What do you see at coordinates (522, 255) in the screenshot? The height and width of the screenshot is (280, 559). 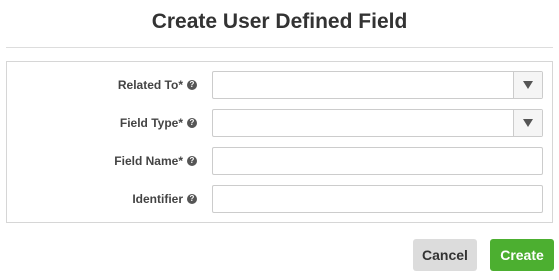 I see `create-button: Create` at bounding box center [522, 255].